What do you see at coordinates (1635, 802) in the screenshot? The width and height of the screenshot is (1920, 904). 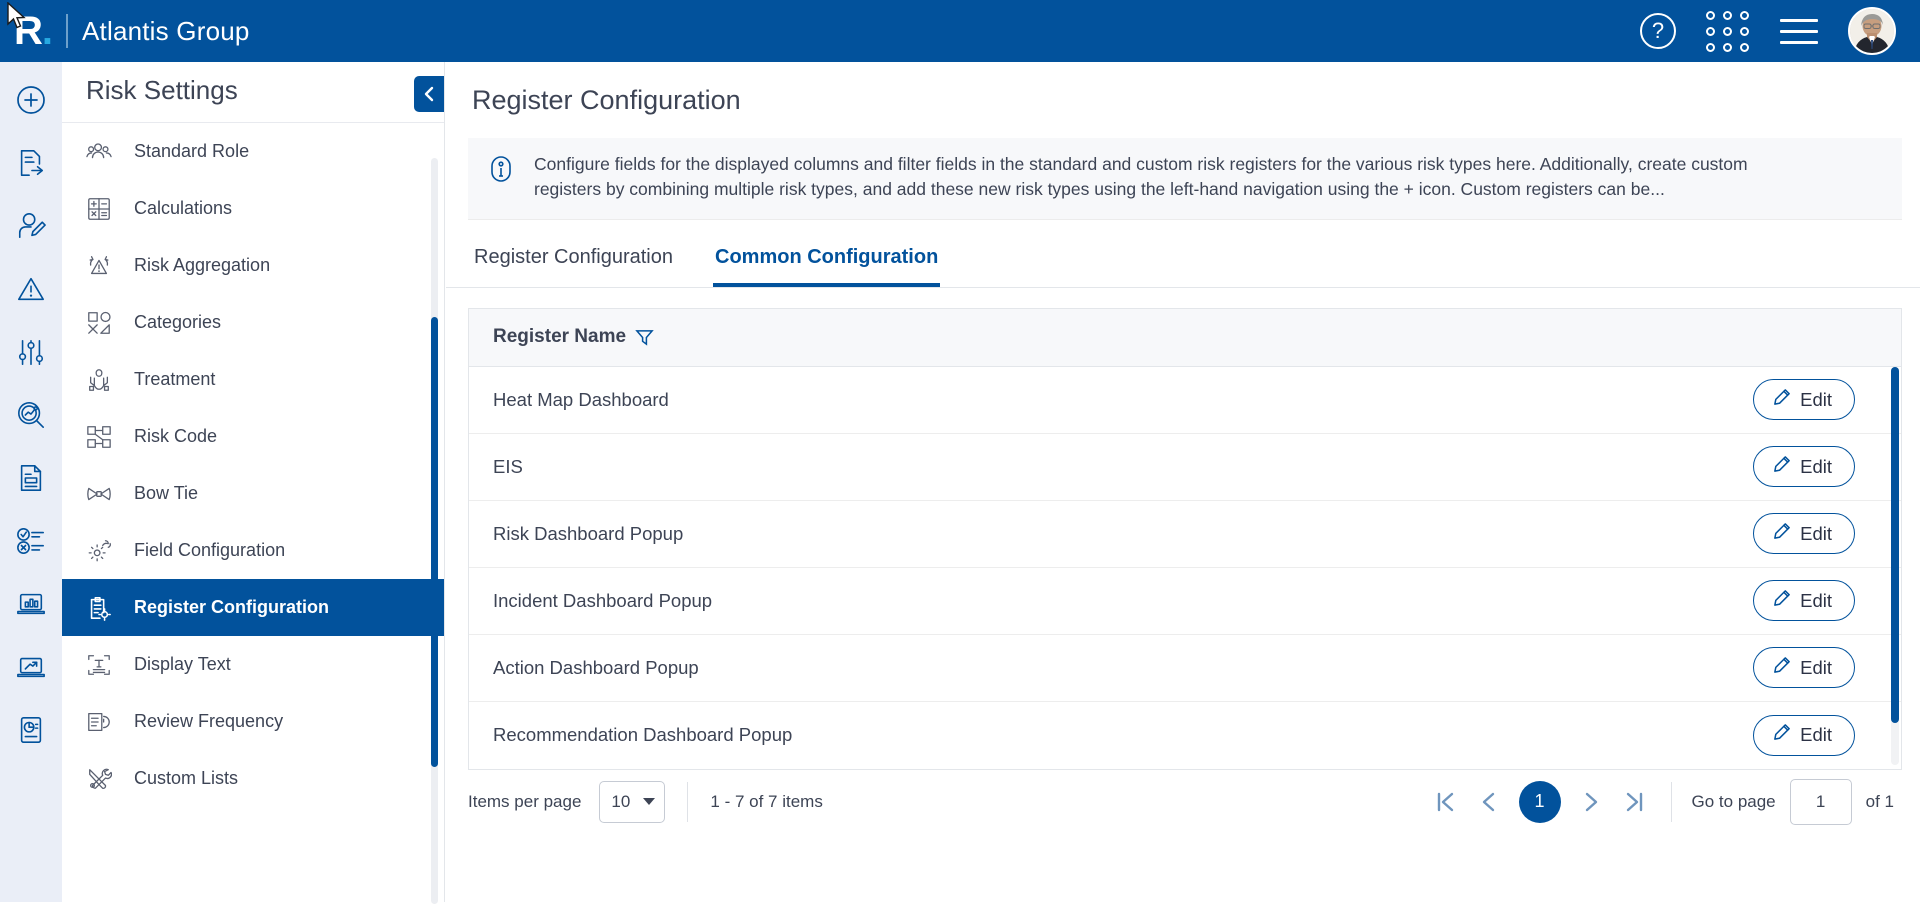 I see `last-page-icon` at bounding box center [1635, 802].